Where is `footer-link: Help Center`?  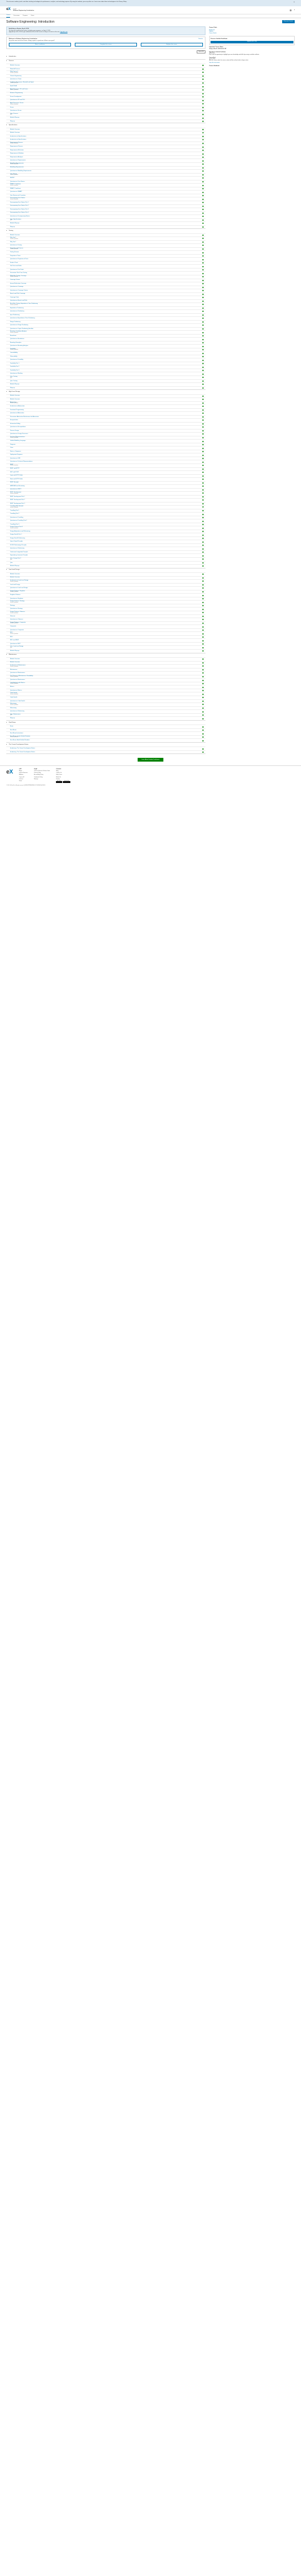 footer-link: Help Center is located at coordinates (63, 774).